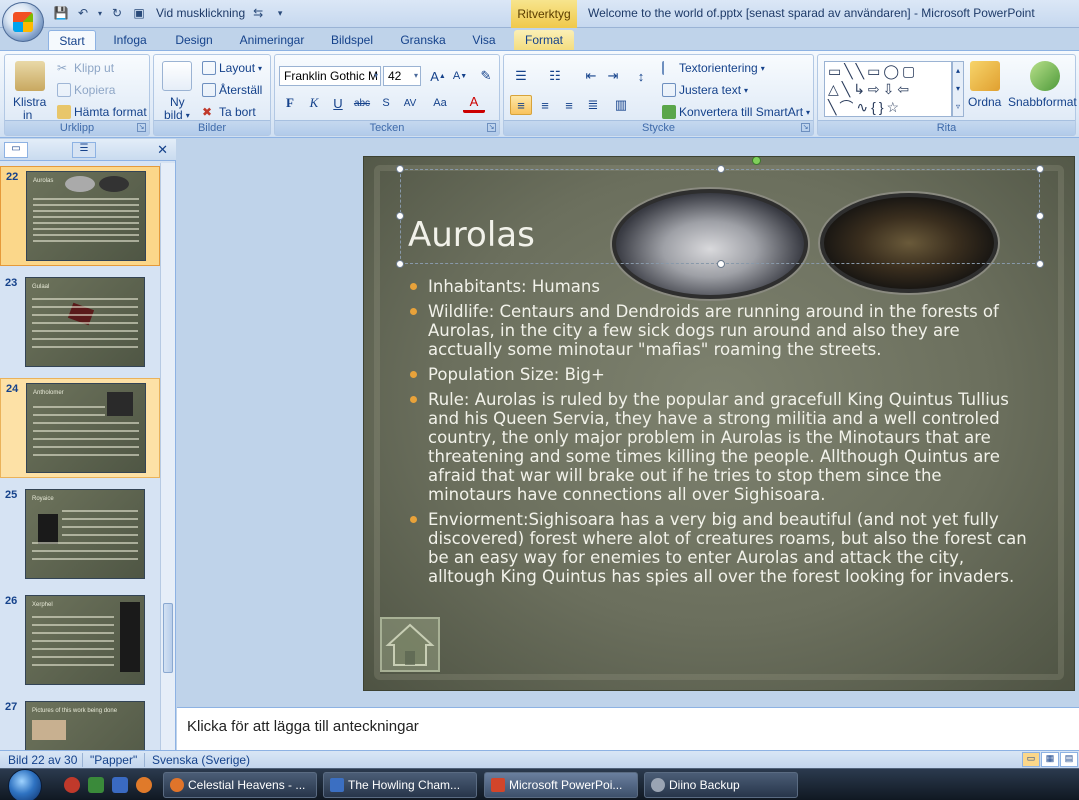  Describe the element at coordinates (61, 13) in the screenshot. I see `save-icon: 💾` at that location.